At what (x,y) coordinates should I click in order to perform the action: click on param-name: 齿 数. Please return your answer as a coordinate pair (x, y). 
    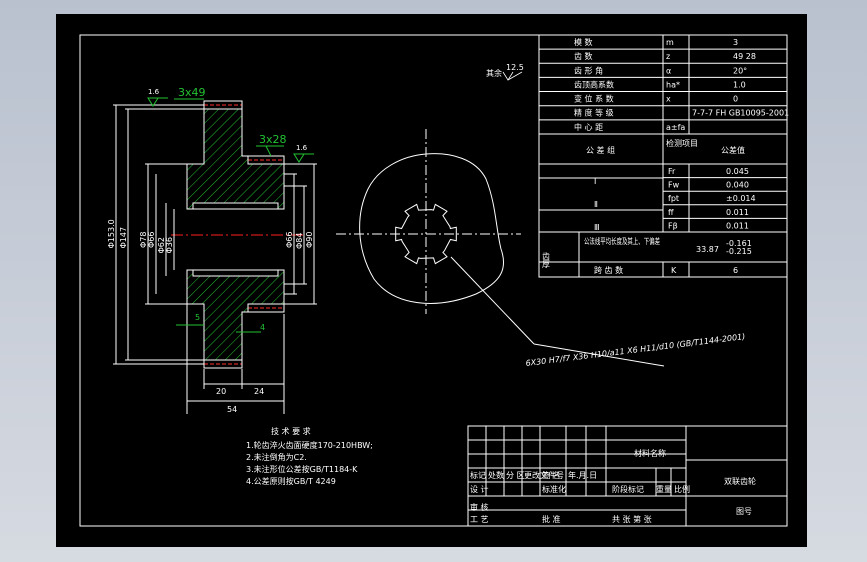
    Looking at the image, I should click on (583, 56).